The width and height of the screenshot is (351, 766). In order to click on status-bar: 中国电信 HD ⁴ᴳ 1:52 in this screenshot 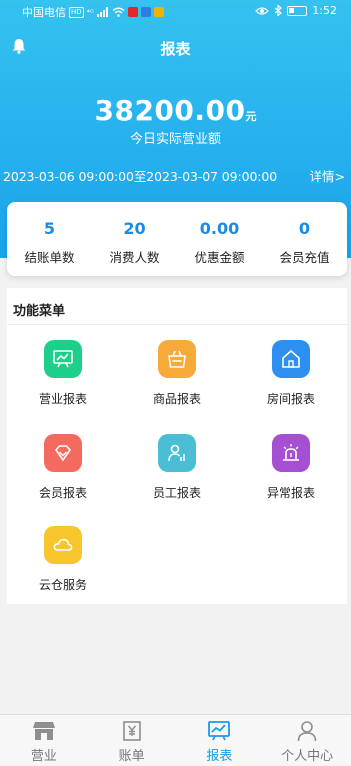, I will do `click(175, 11)`.